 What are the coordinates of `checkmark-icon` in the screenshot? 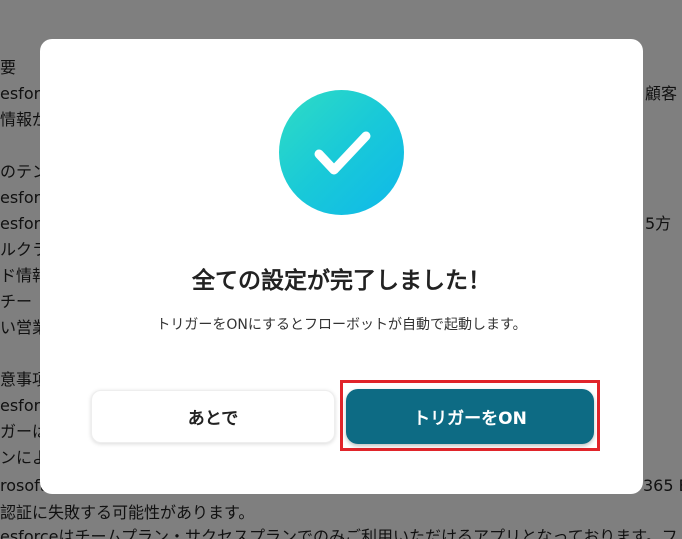 It's located at (342, 153).